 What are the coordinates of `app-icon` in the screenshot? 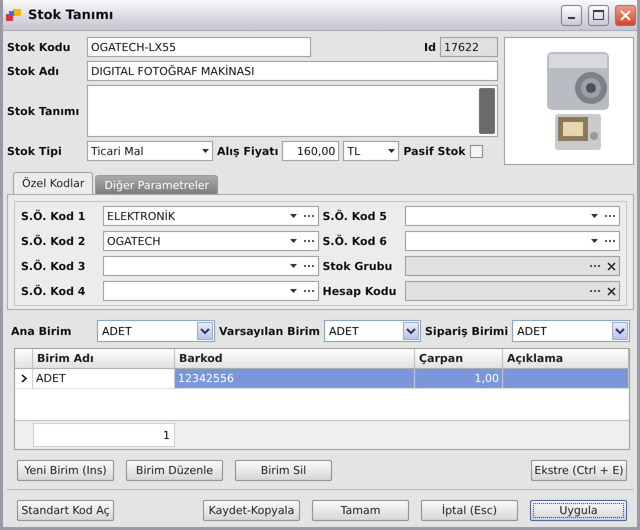 It's located at (14, 15).